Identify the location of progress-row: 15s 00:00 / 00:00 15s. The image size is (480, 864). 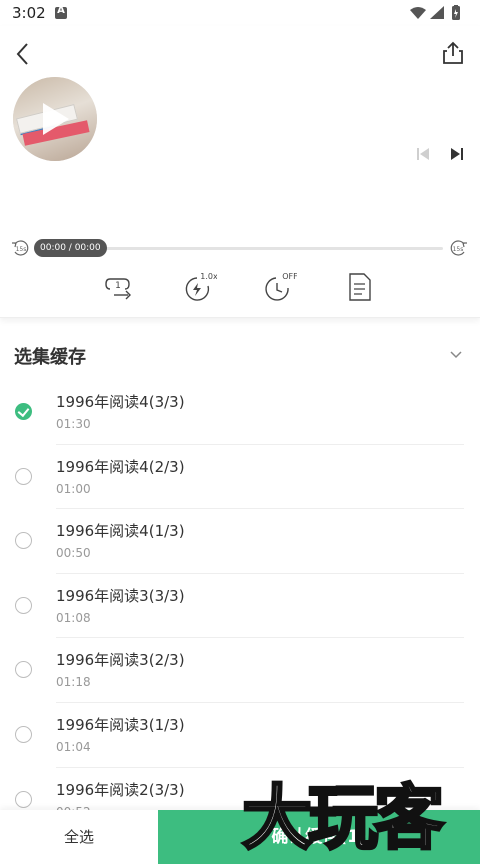
(240, 247).